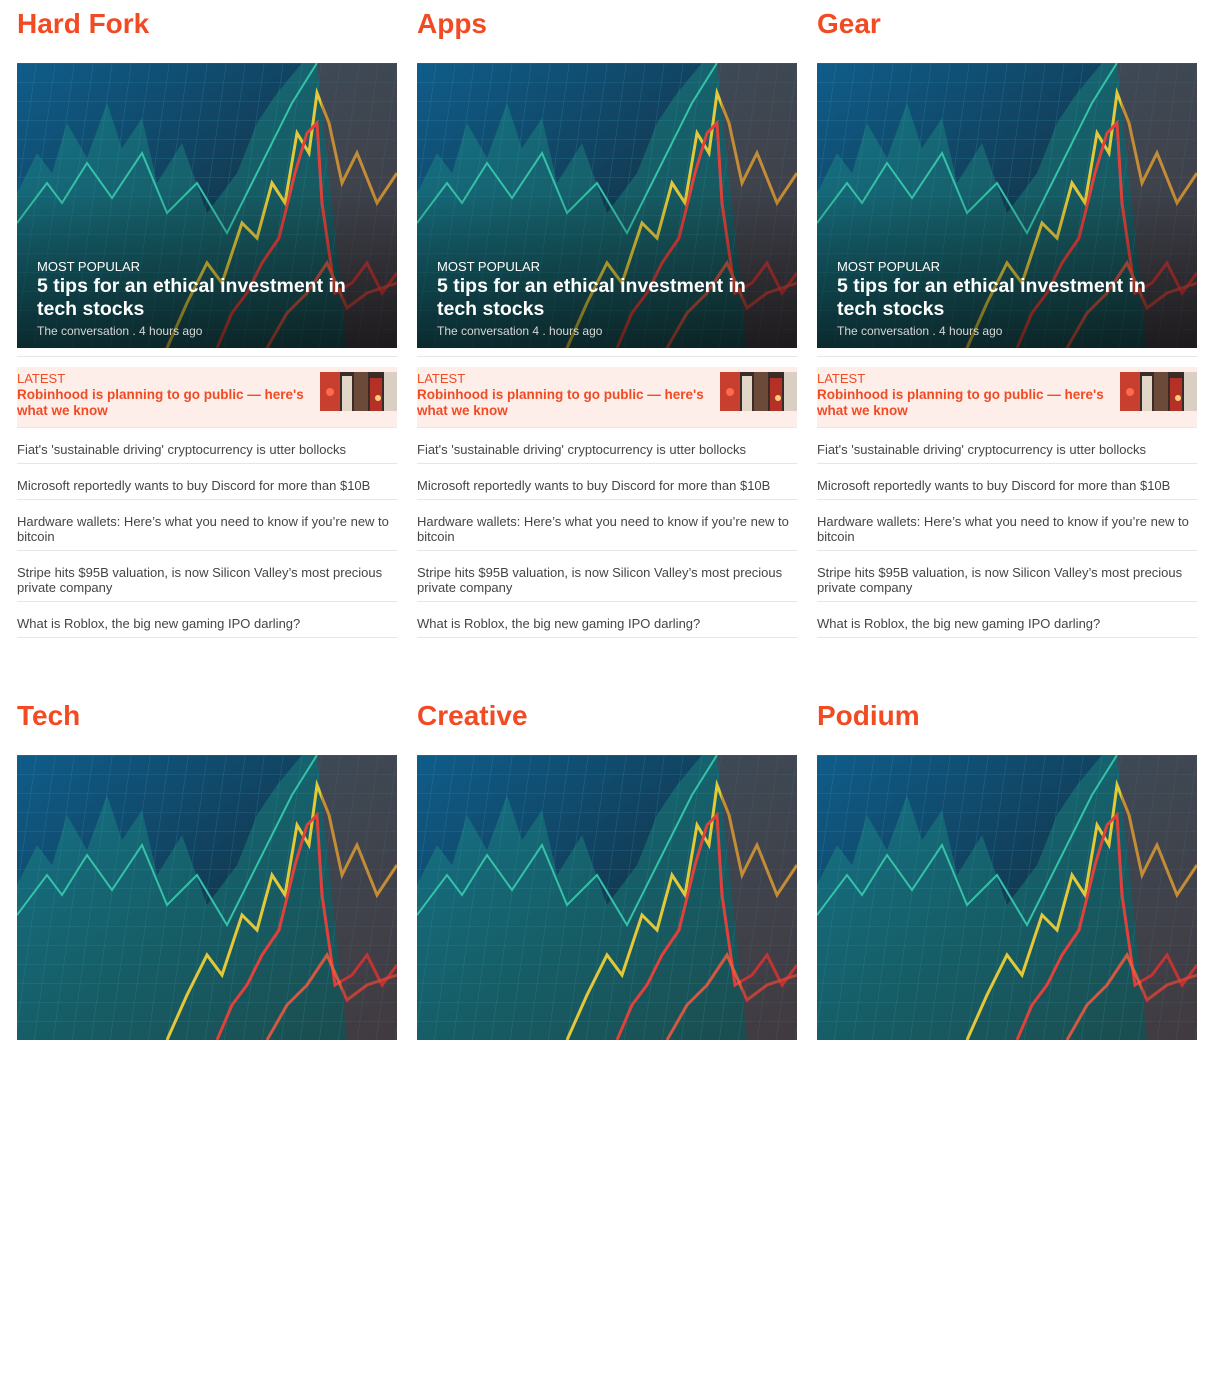 This screenshot has width=1217, height=1384. I want to click on section-title: Apps, so click(607, 31).